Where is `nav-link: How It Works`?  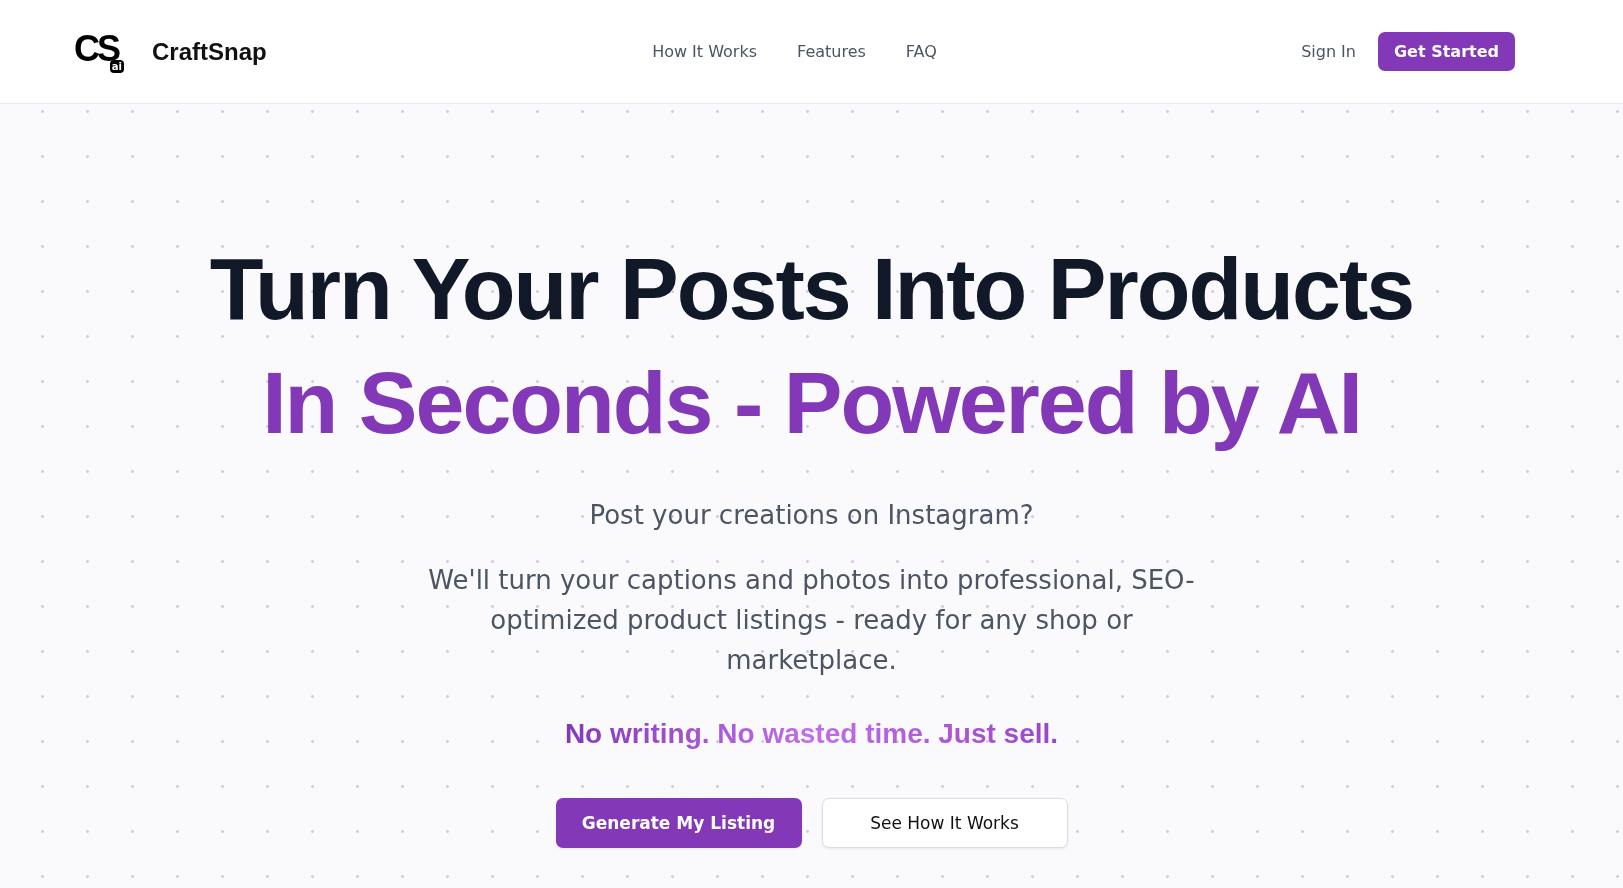
nav-link: How It Works is located at coordinates (705, 51).